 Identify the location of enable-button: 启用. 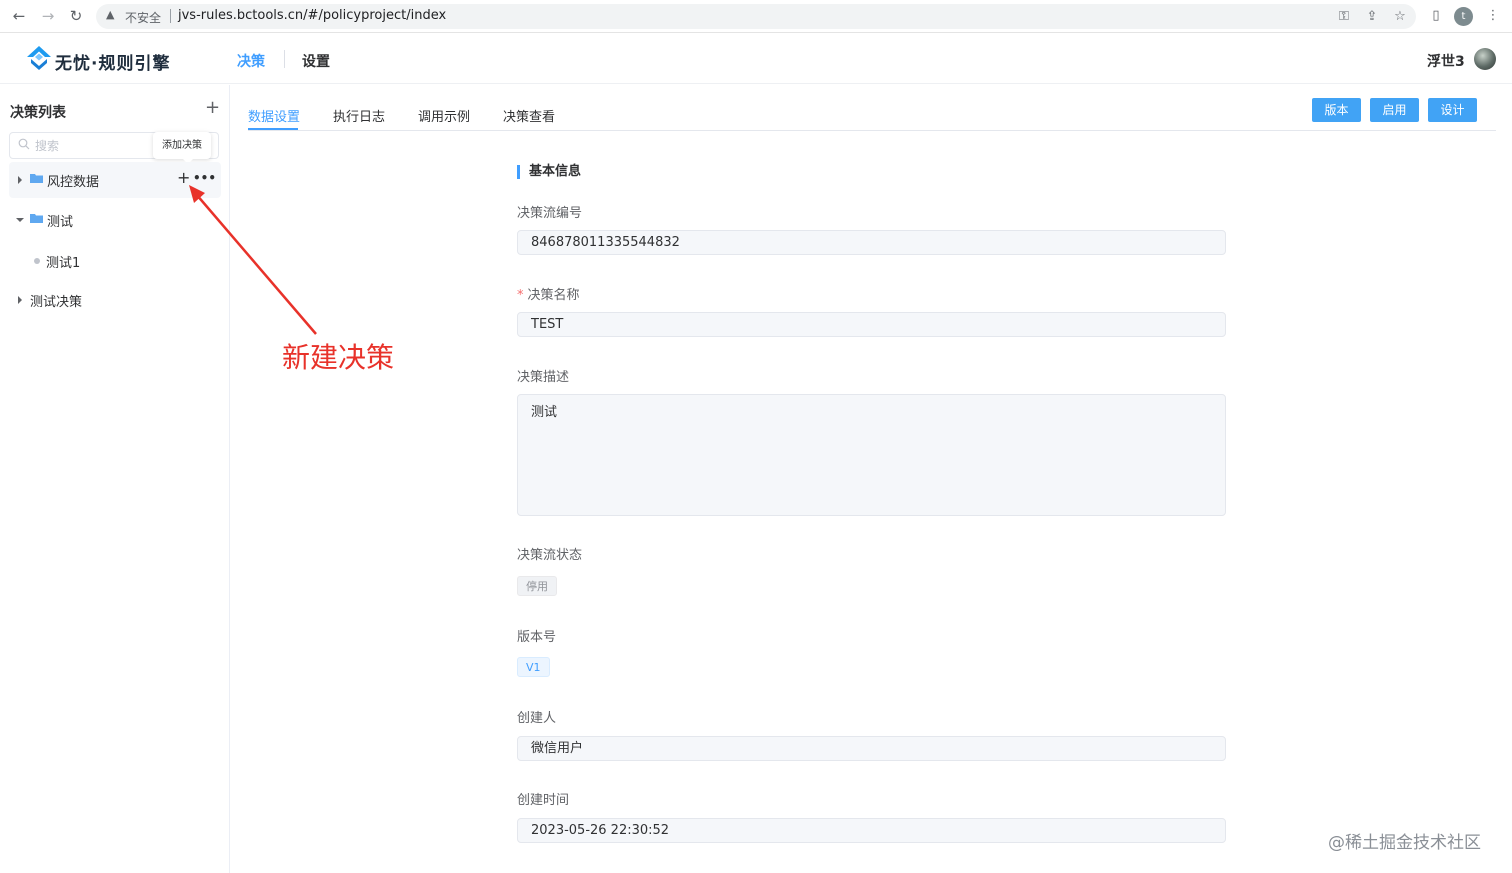
(1394, 110).